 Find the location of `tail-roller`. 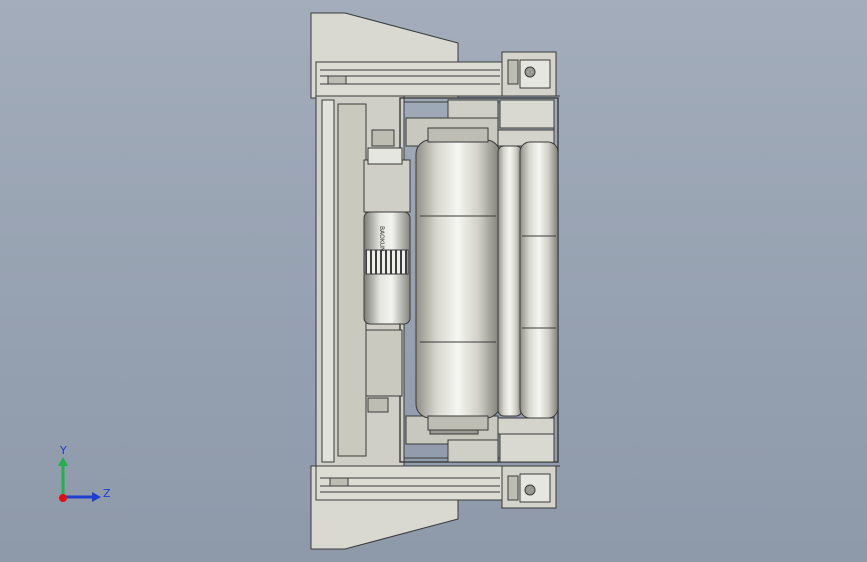

tail-roller is located at coordinates (539, 280).